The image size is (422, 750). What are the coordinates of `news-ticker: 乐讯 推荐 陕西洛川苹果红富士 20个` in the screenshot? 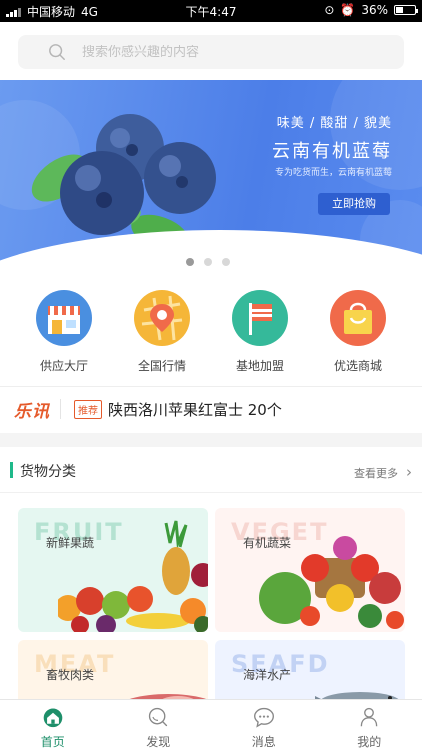 It's located at (211, 409).